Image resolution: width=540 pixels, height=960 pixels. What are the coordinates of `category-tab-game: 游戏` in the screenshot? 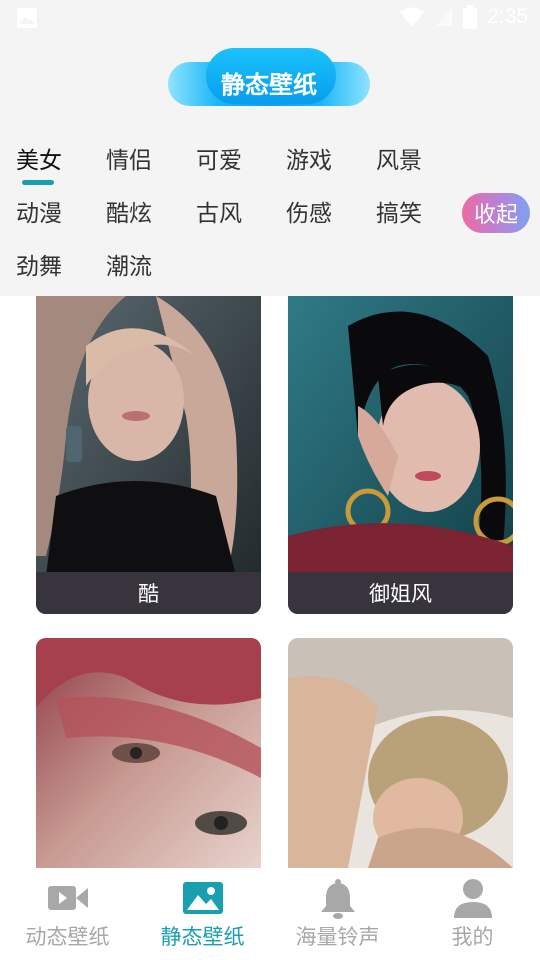 It's located at (309, 161).